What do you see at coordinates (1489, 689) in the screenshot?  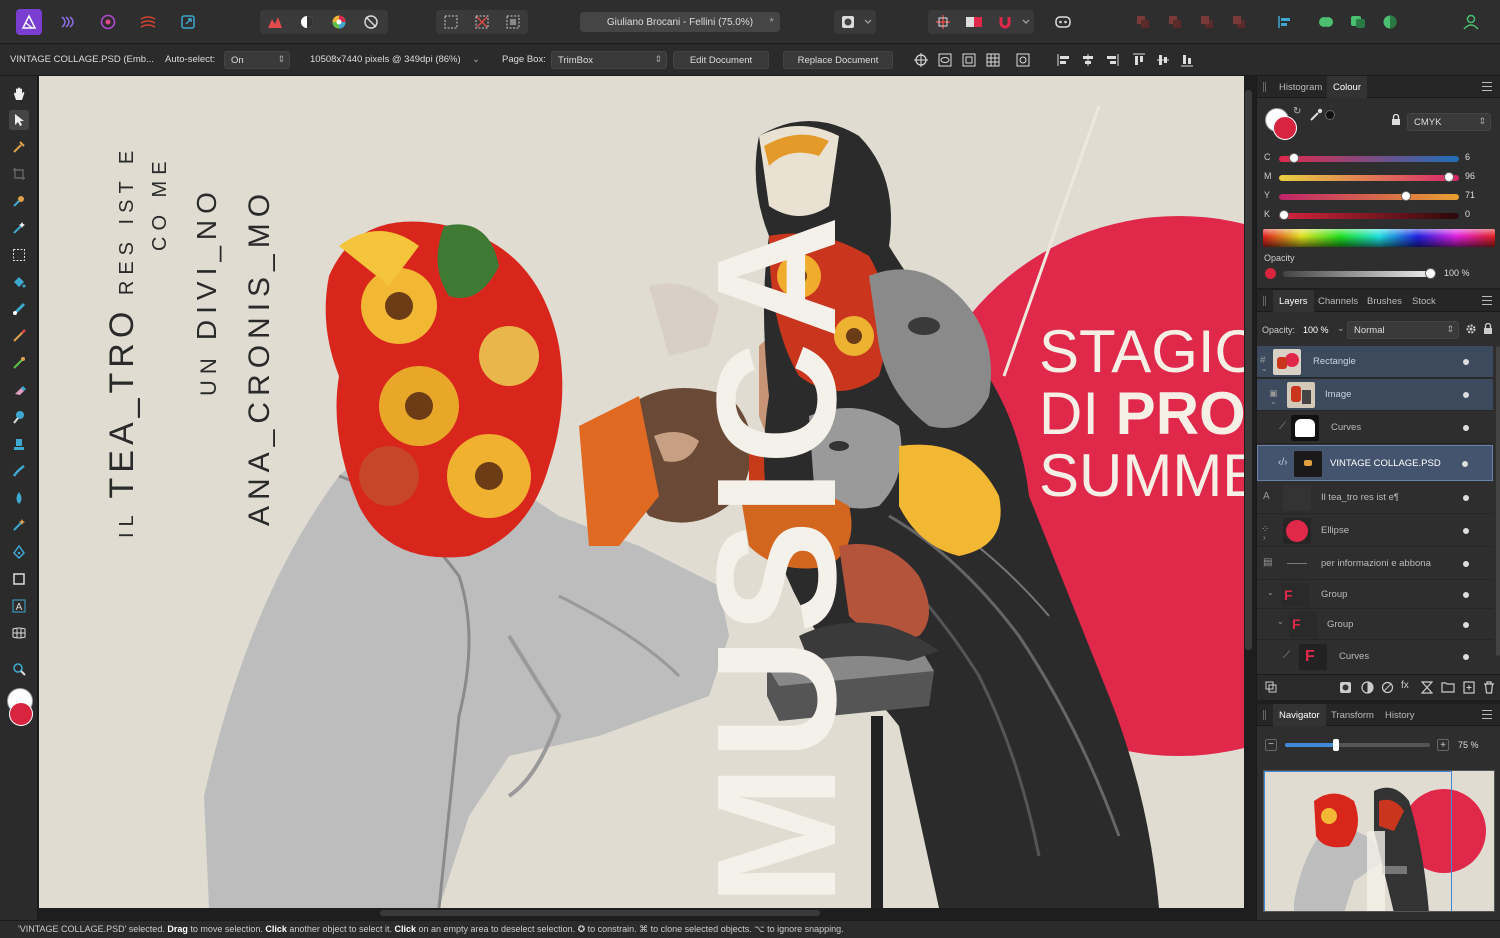 I see `delete-layer-trash-icon` at bounding box center [1489, 689].